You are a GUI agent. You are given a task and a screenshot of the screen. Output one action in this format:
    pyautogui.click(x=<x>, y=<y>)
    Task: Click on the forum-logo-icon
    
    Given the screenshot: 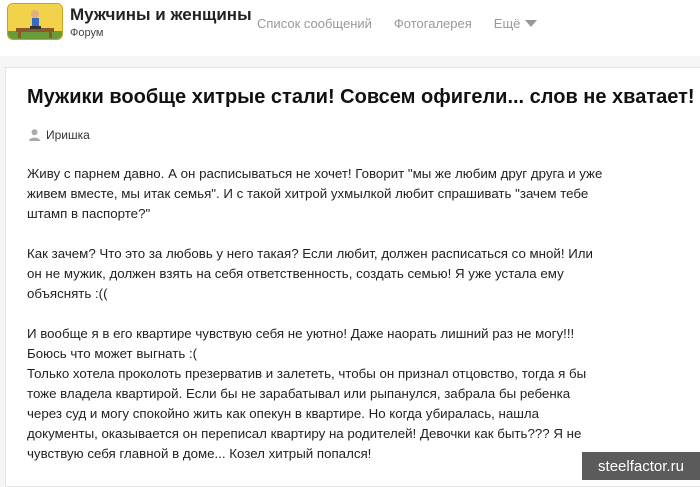 What is the action you would take?
    pyautogui.click(x=35, y=21)
    